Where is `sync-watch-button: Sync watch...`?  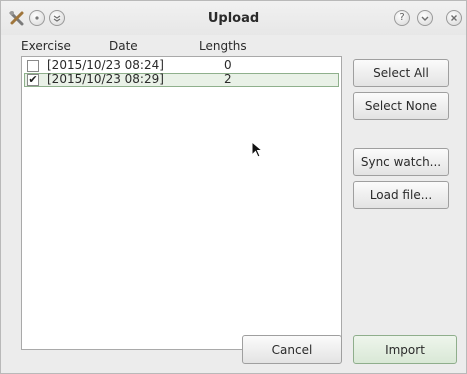 sync-watch-button: Sync watch... is located at coordinates (401, 162).